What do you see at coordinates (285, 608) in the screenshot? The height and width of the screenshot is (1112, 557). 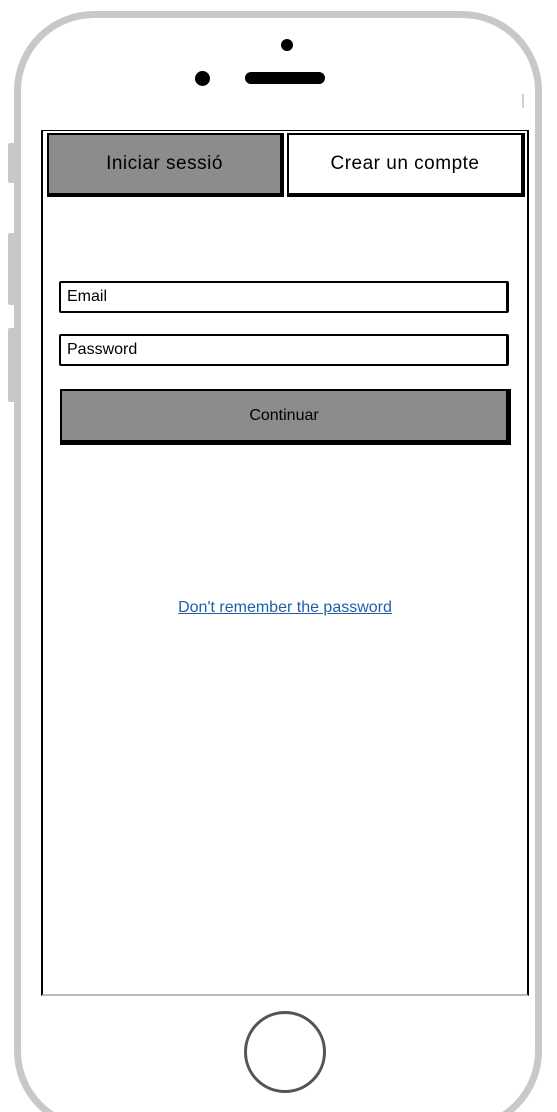 I see `forgot-password-link: Don't remember the password` at bounding box center [285, 608].